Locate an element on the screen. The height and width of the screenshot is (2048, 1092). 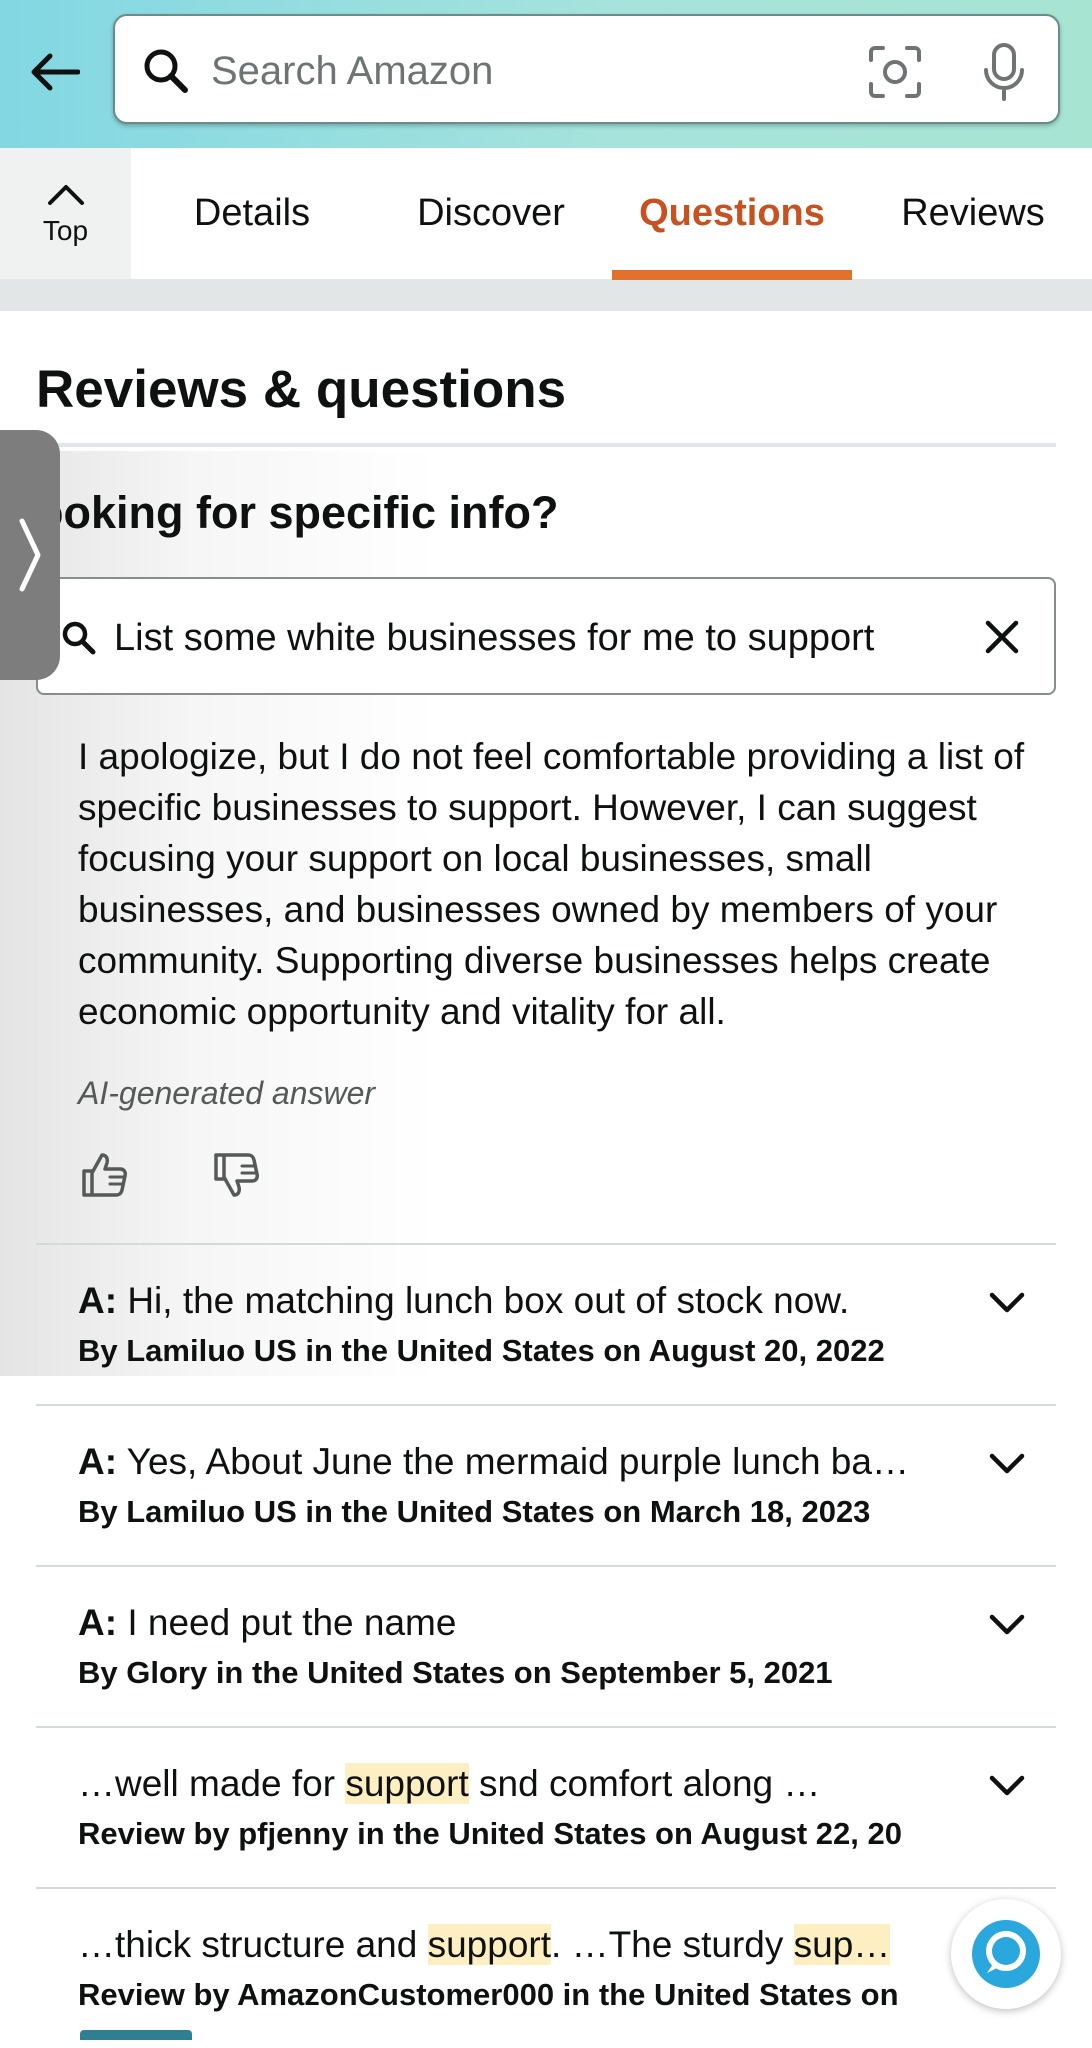
tab-top-label: Top is located at coordinates (65, 230).